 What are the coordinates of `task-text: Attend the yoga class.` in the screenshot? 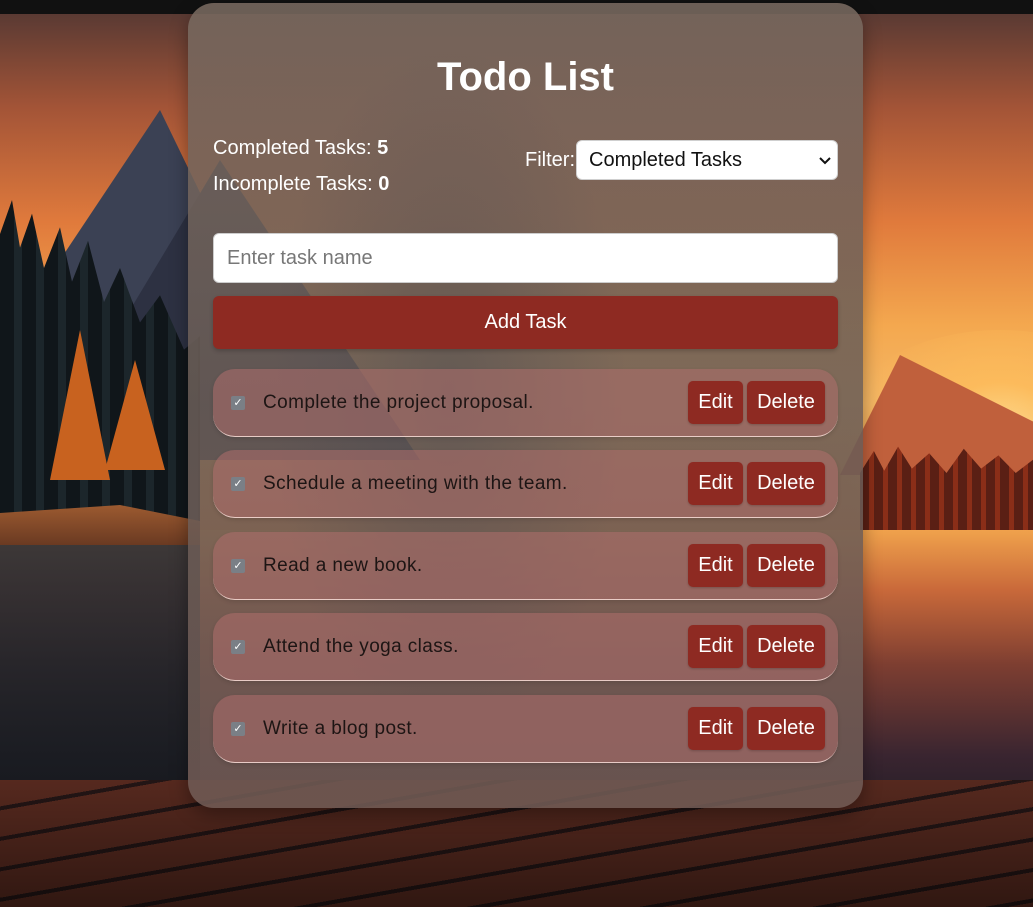 It's located at (361, 646).